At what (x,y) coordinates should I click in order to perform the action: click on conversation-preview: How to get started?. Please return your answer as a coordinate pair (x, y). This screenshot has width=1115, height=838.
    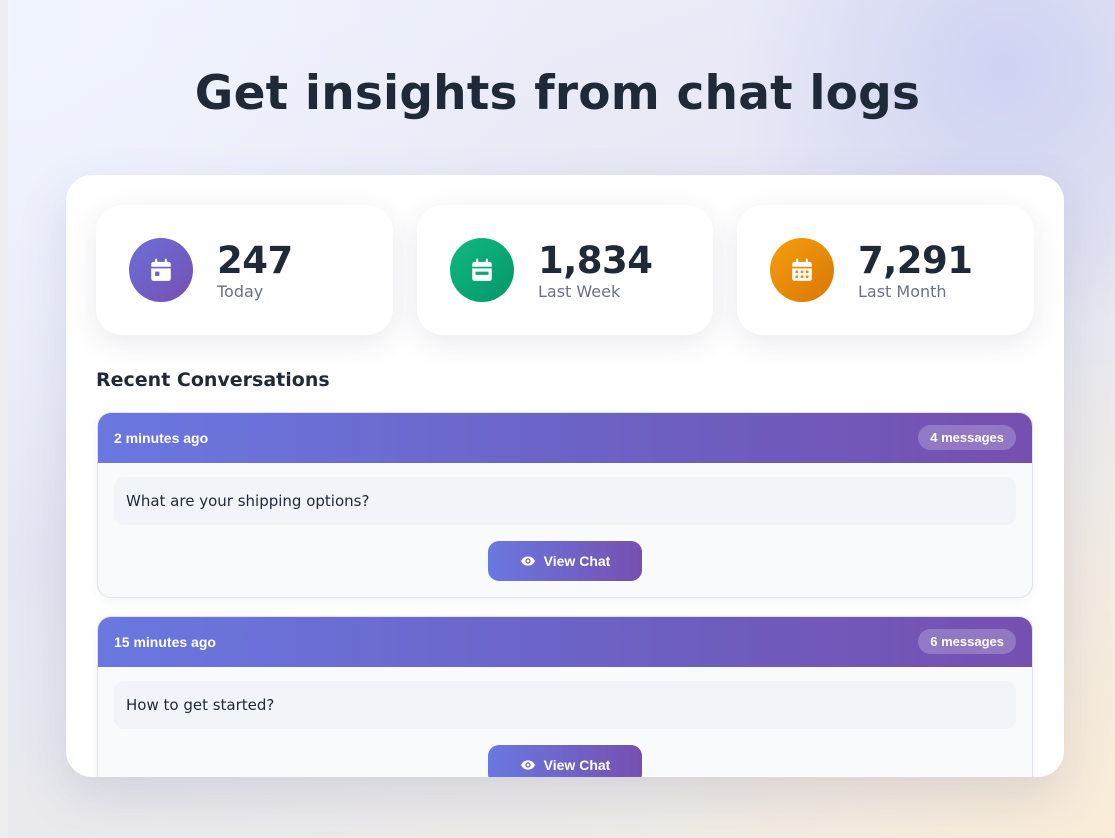
    Looking at the image, I should click on (565, 705).